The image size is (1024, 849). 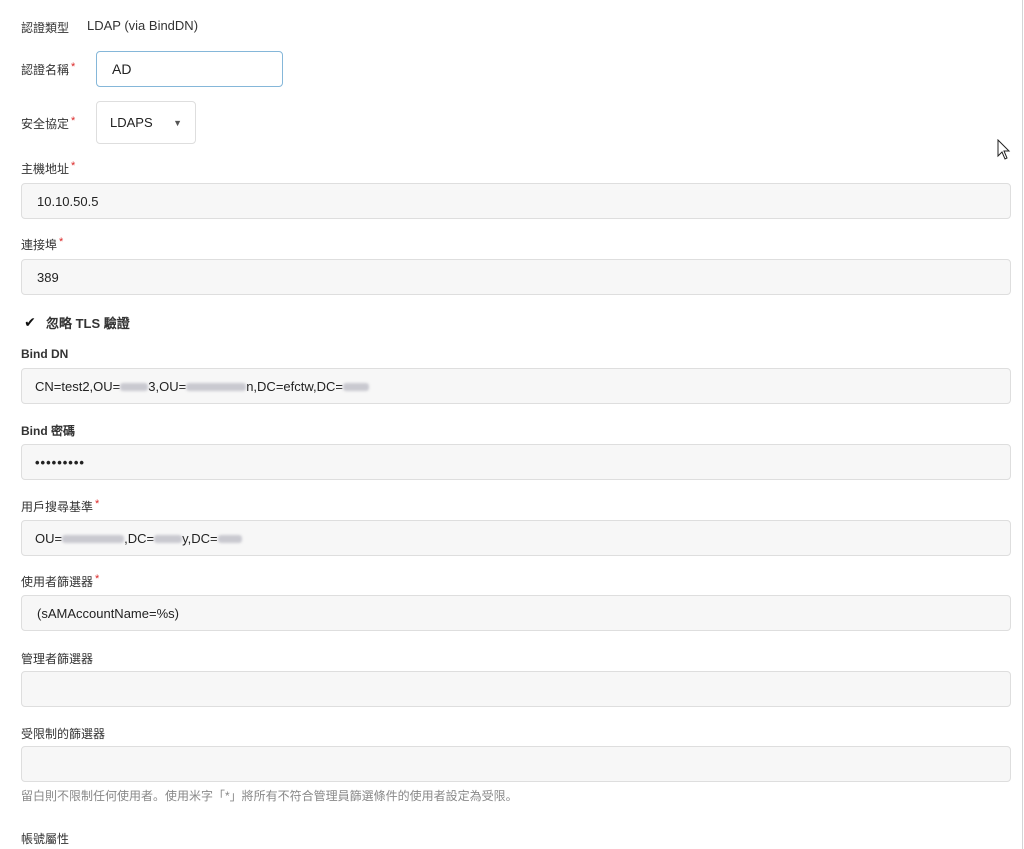 I want to click on user-search-base-label: 用戶搜尋基準 *, so click(x=60, y=506).